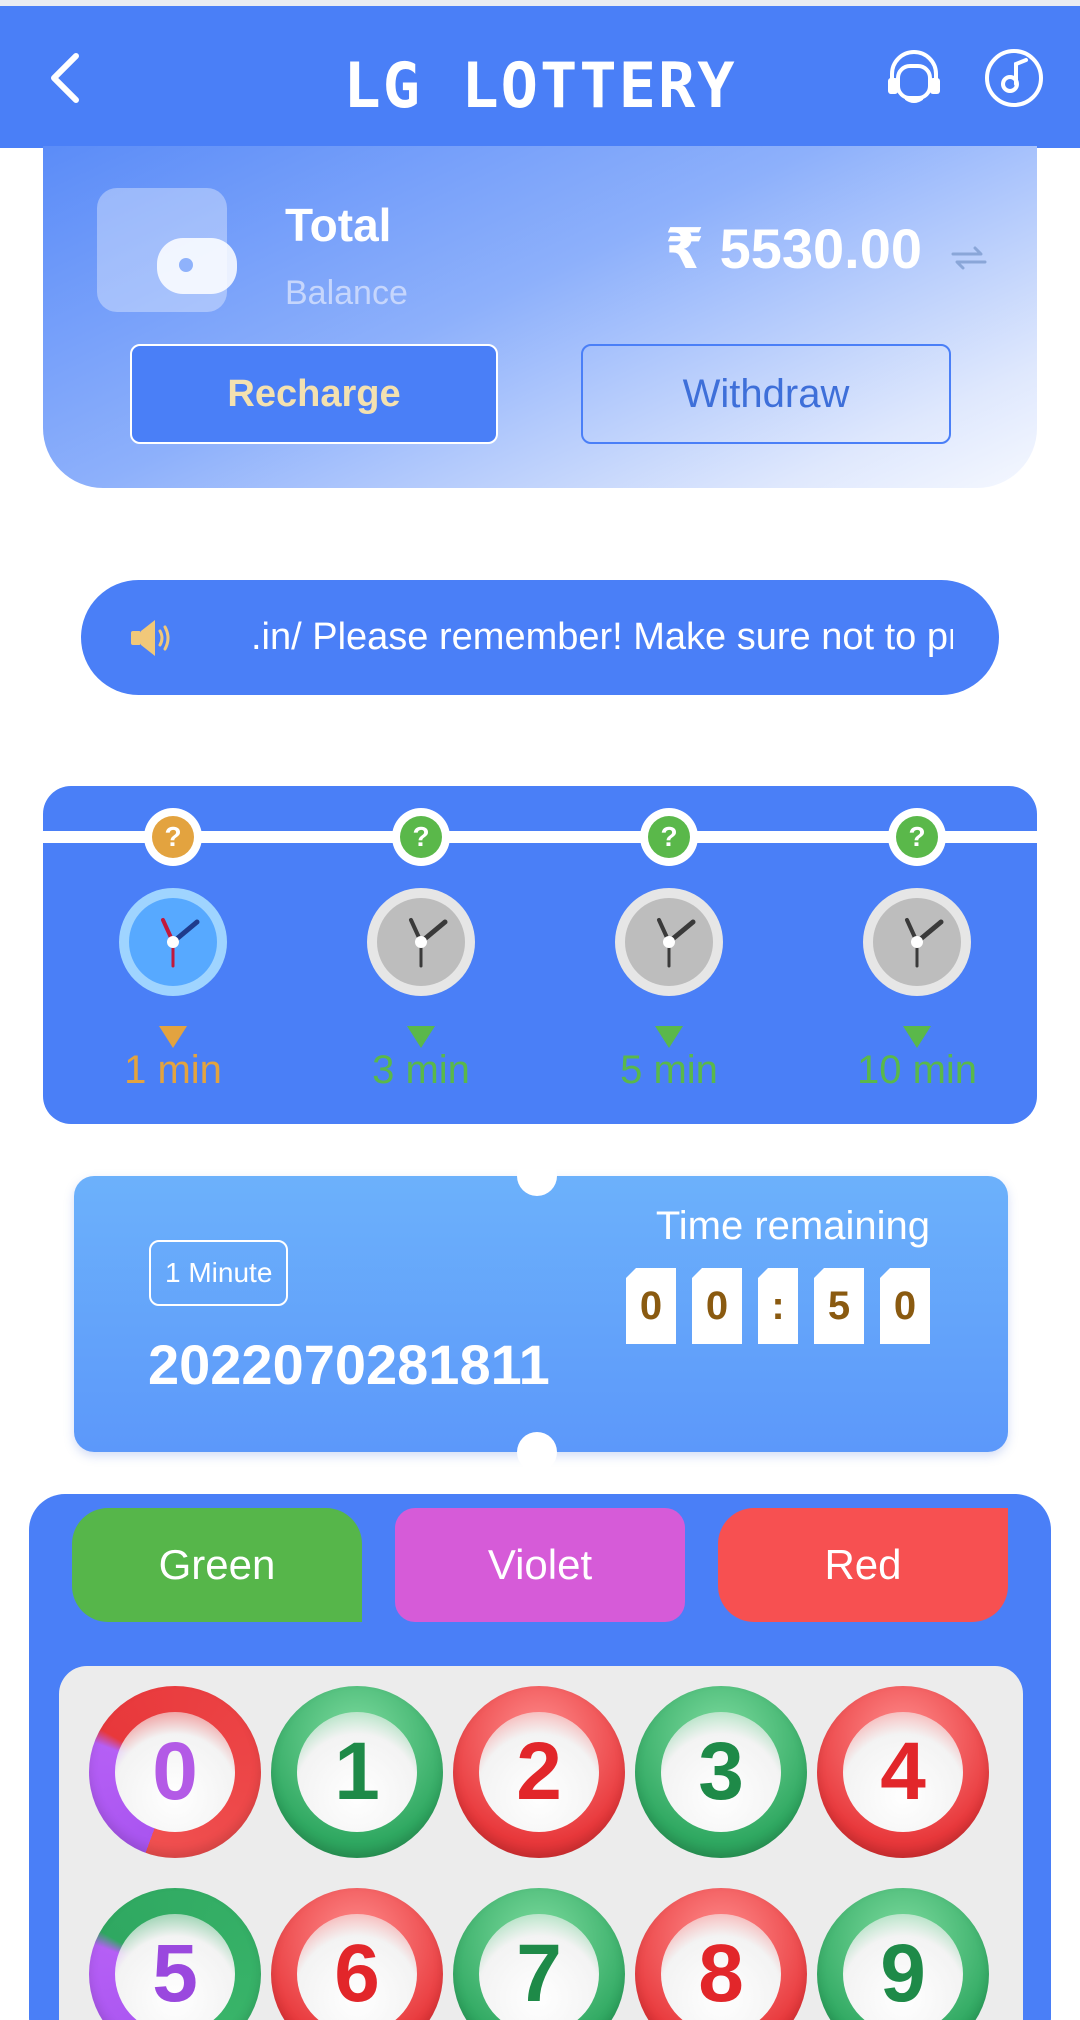  What do you see at coordinates (346, 293) in the screenshot?
I see `balance-label: Balance` at bounding box center [346, 293].